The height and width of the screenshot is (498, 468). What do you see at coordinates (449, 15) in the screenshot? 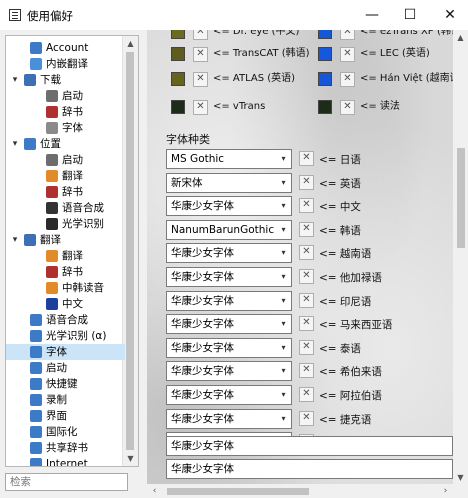
I see `close-button: ✕` at bounding box center [449, 15].